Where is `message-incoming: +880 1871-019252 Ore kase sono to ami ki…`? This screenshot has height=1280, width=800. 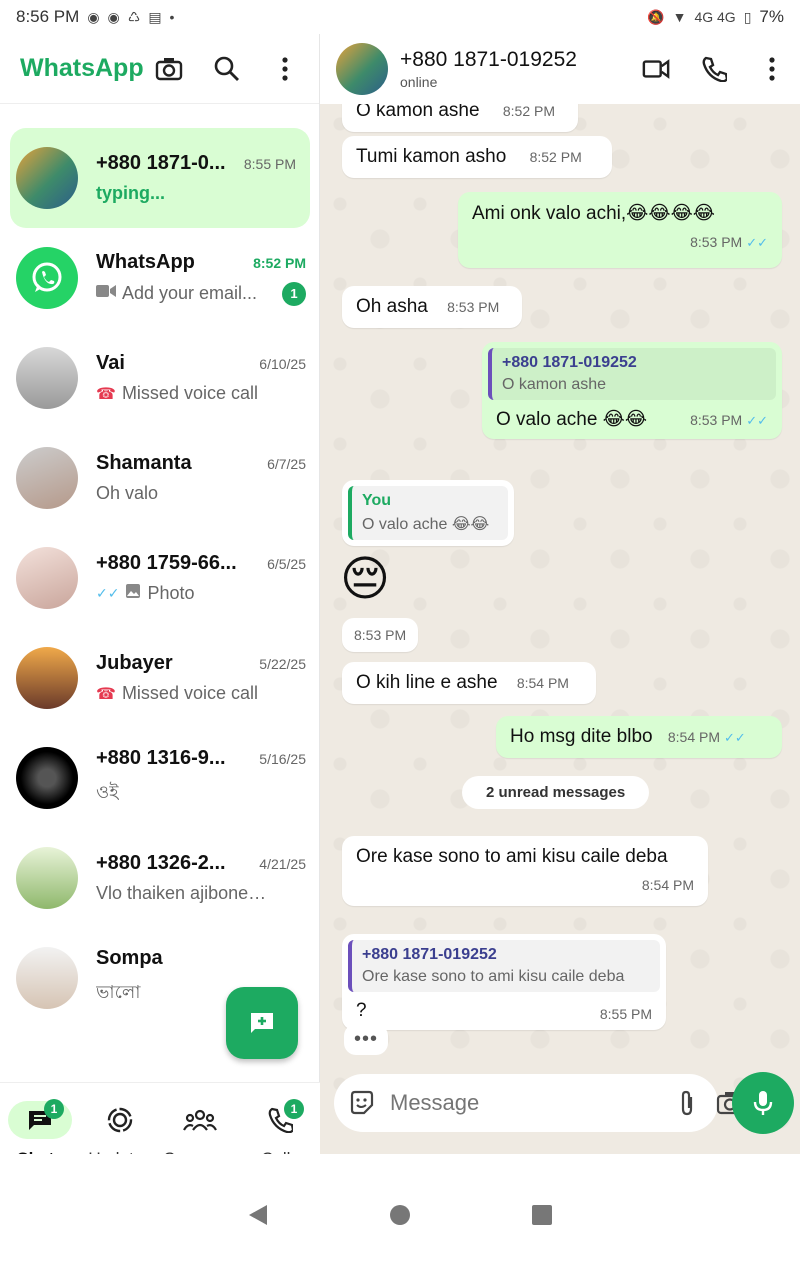
message-incoming: +880 1871-019252 Ore kase sono to ami ki… is located at coordinates (504, 982).